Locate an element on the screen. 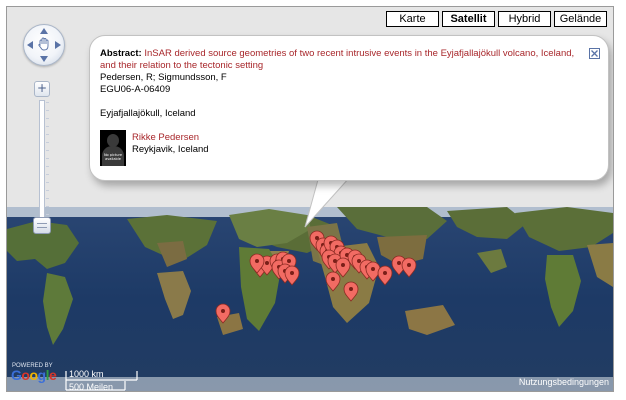 Image resolution: width=626 pixels, height=400 pixels. map-type-karte: Karte is located at coordinates (412, 19).